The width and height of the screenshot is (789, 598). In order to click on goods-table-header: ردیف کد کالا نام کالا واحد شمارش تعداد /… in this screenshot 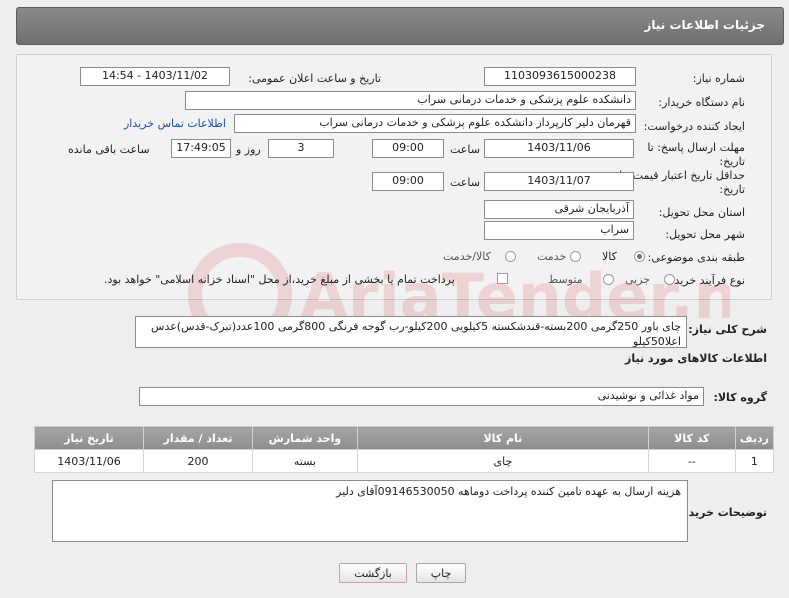, I will do `click(404, 438)`.